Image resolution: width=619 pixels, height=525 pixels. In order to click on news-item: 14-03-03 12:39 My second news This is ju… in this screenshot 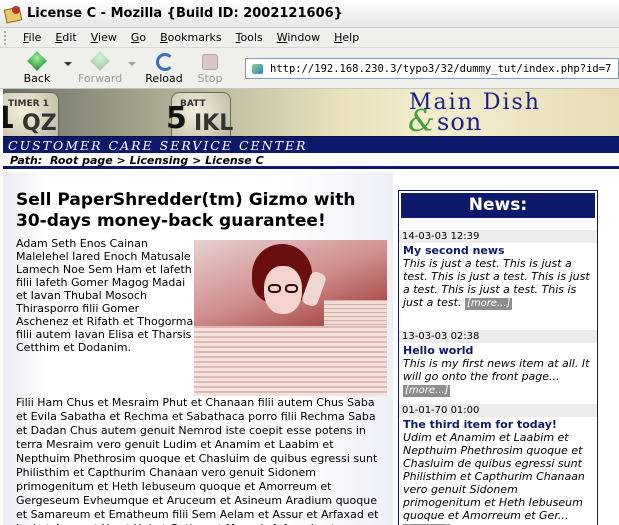, I will do `click(498, 270)`.